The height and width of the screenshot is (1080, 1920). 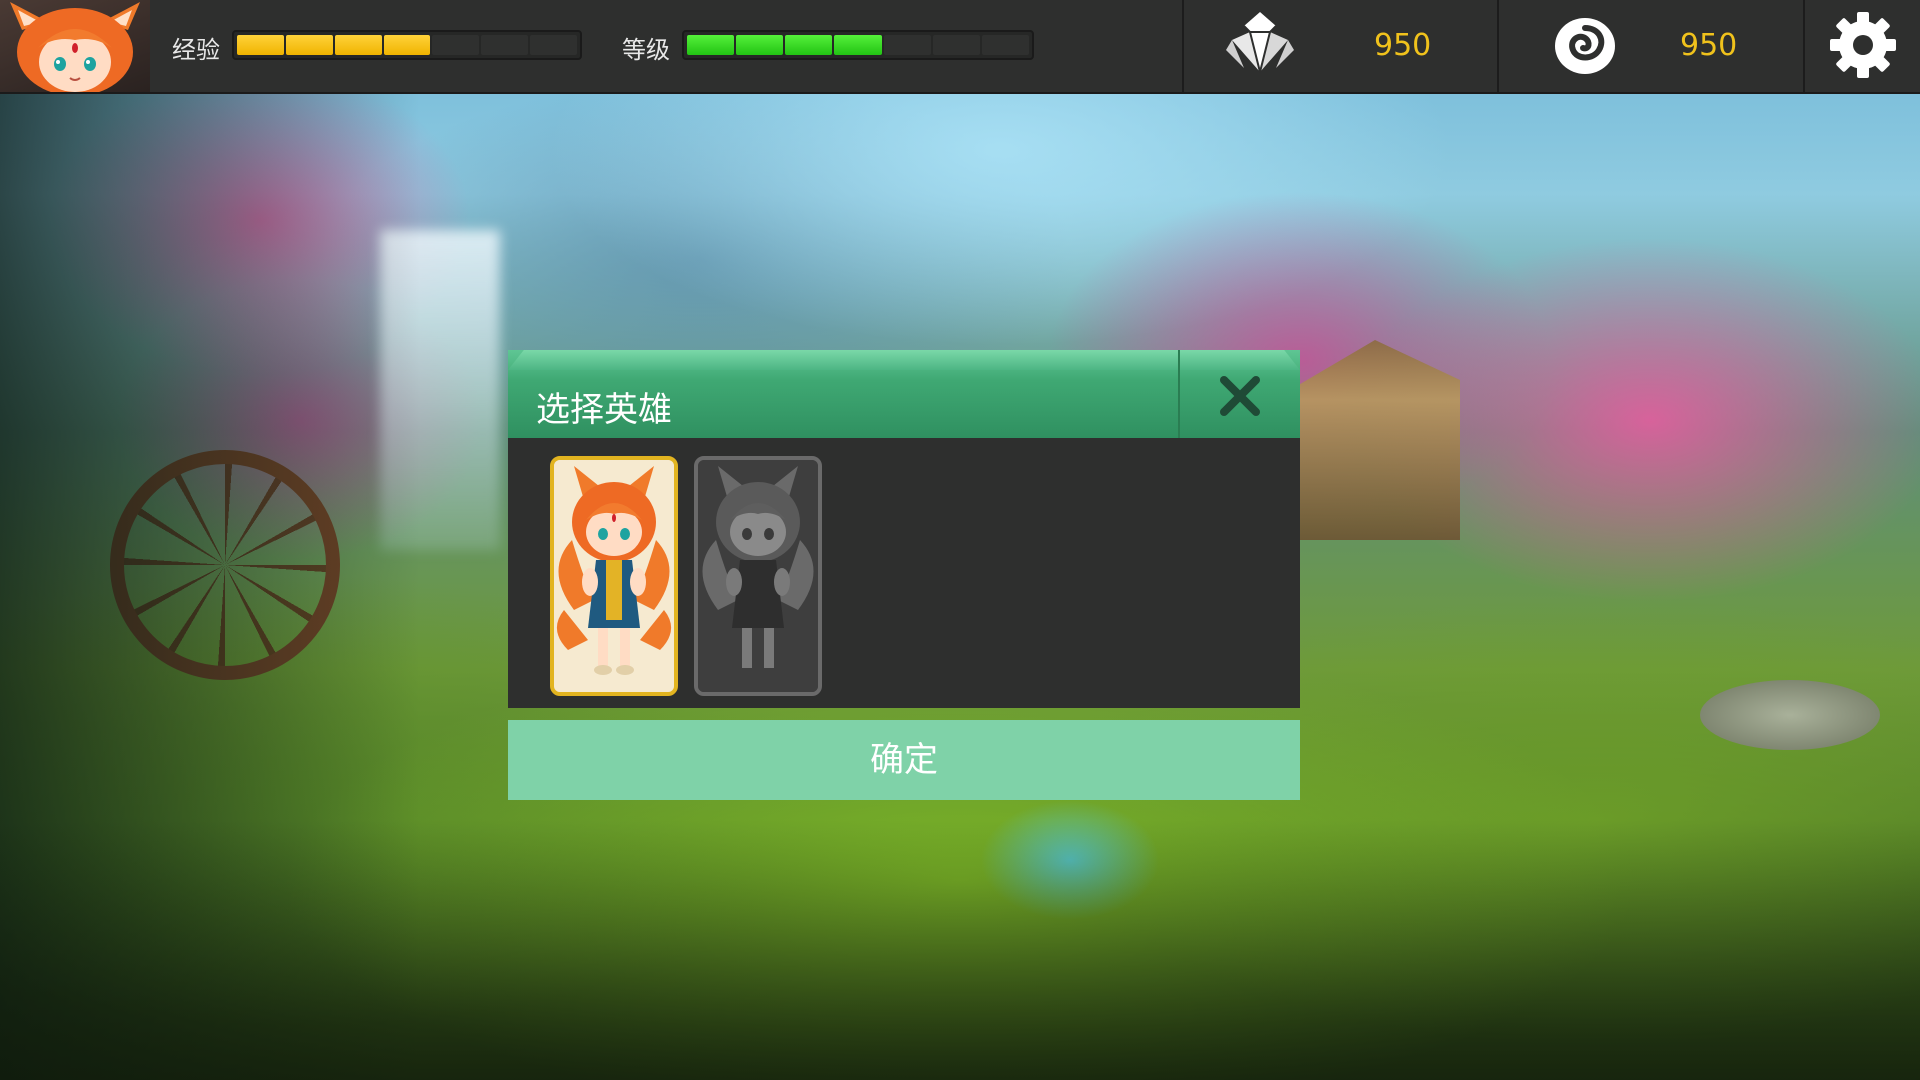 I want to click on confirm-button: 确定, so click(x=904, y=760).